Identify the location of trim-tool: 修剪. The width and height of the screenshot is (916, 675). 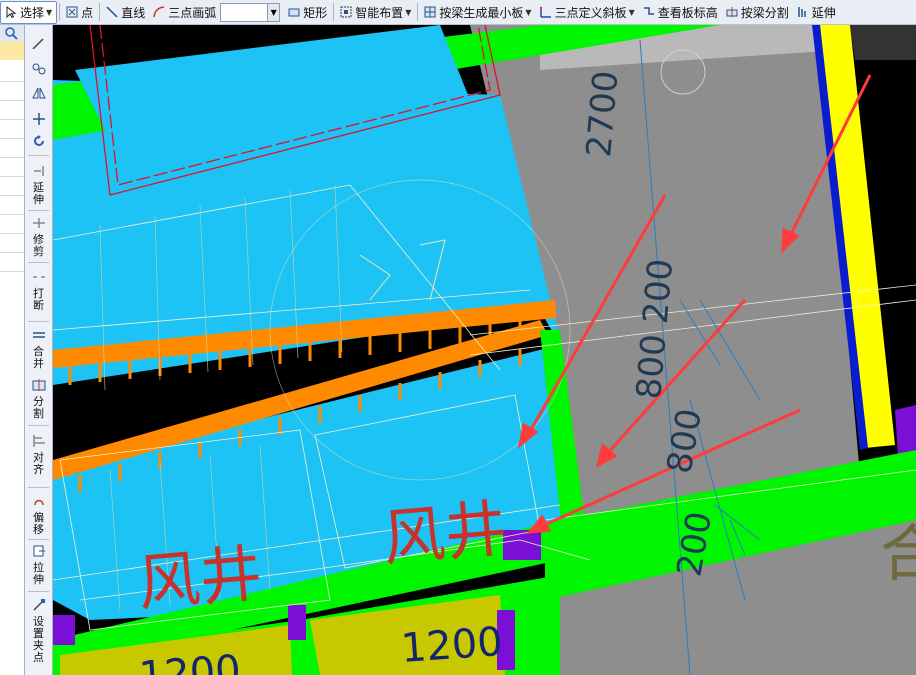
(38, 237).